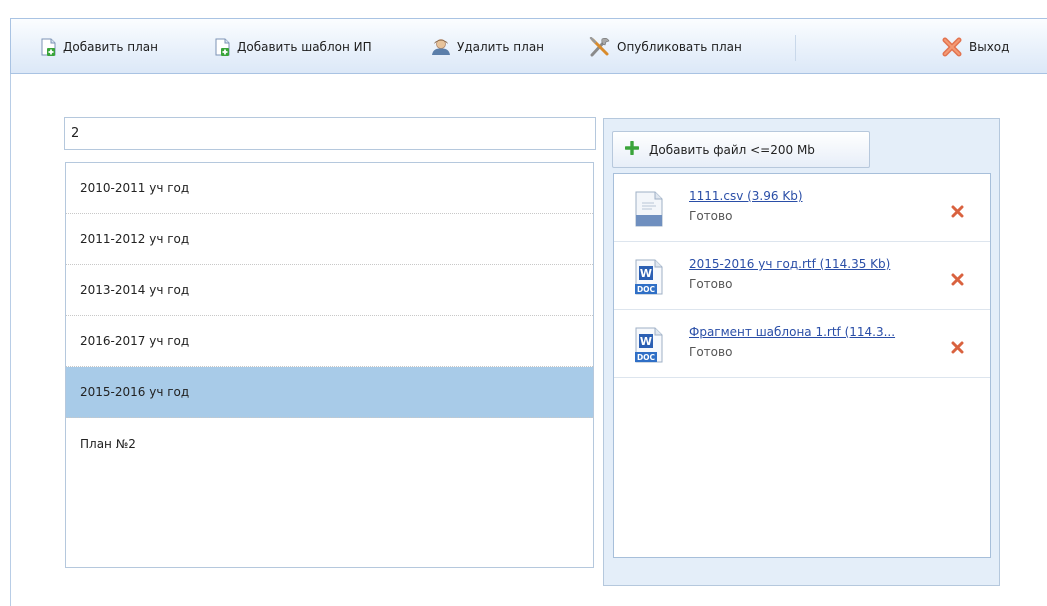 This screenshot has width=1047, height=606. I want to click on plus-icon, so click(632, 149).